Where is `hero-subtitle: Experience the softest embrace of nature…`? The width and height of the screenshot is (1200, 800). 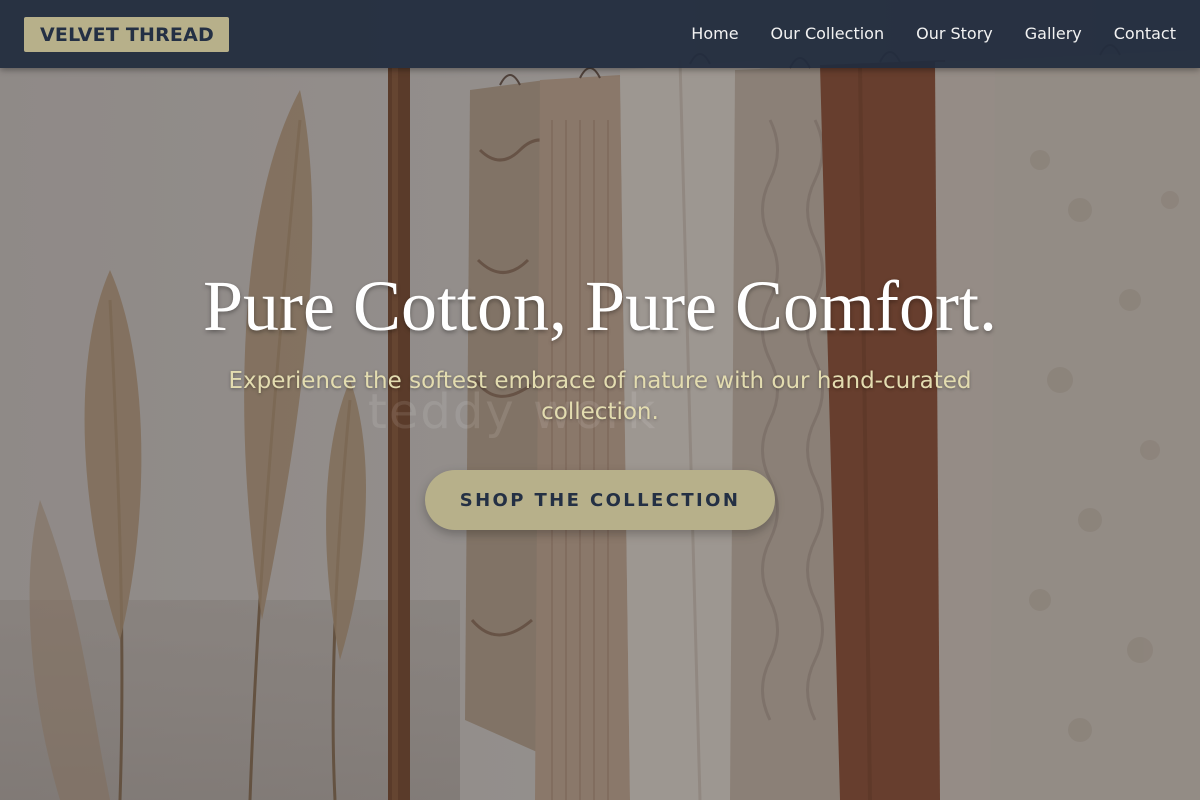 hero-subtitle: Experience the softest embrace of nature… is located at coordinates (600, 396).